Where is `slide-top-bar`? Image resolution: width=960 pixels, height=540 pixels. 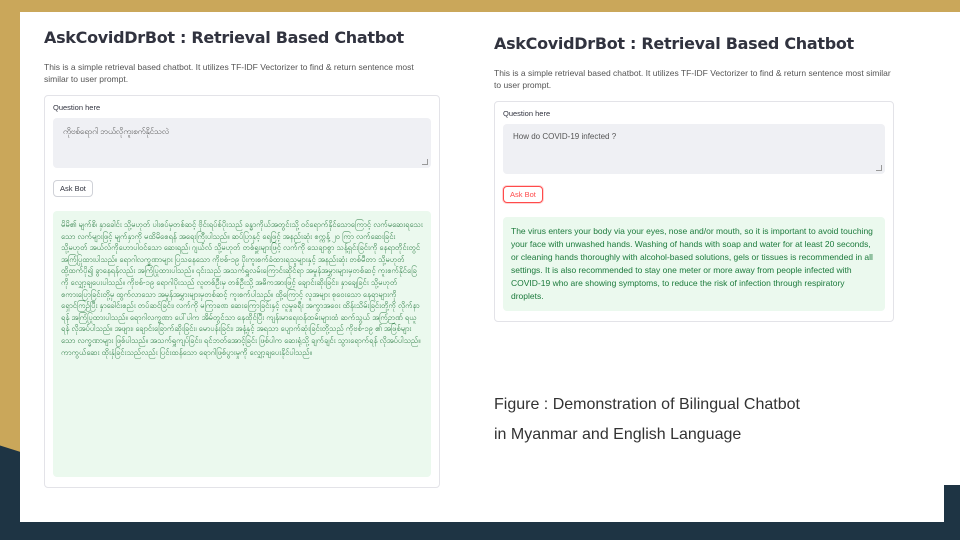 slide-top-bar is located at coordinates (480, 6).